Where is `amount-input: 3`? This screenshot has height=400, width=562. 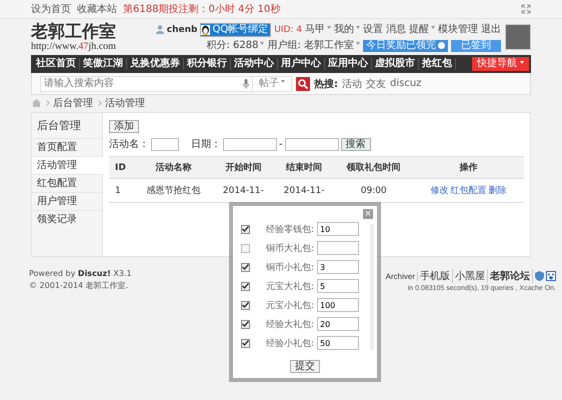
amount-input: 3 is located at coordinates (338, 267).